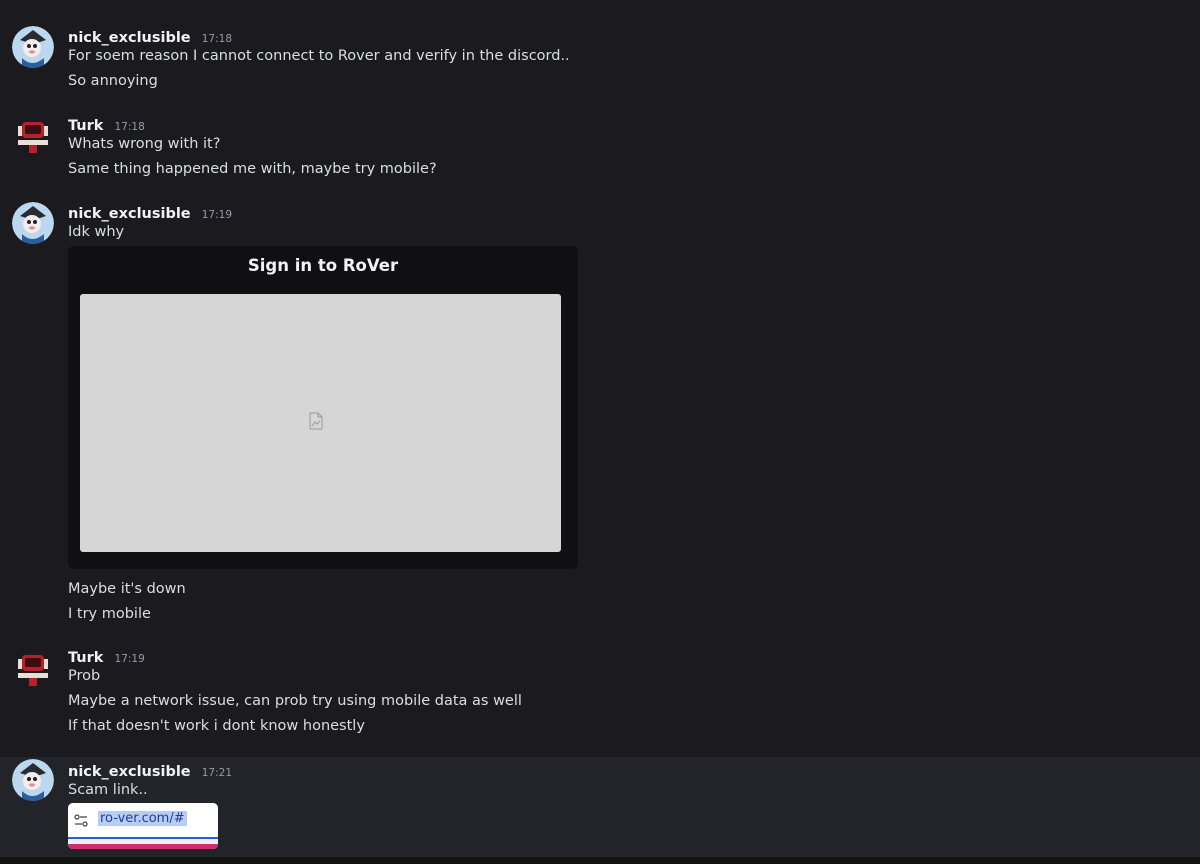 The image size is (1200, 864). I want to click on message-text: Maybe it's down, so click(127, 589).